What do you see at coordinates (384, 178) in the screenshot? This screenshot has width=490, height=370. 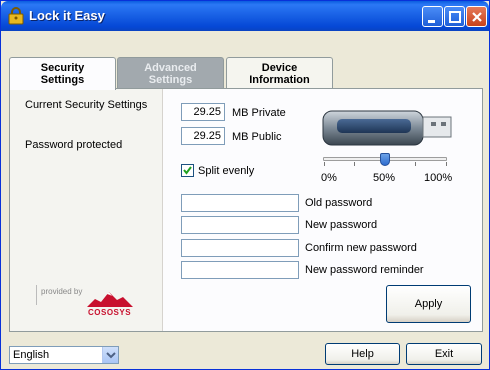 I see `slider-mid-label: 50%` at bounding box center [384, 178].